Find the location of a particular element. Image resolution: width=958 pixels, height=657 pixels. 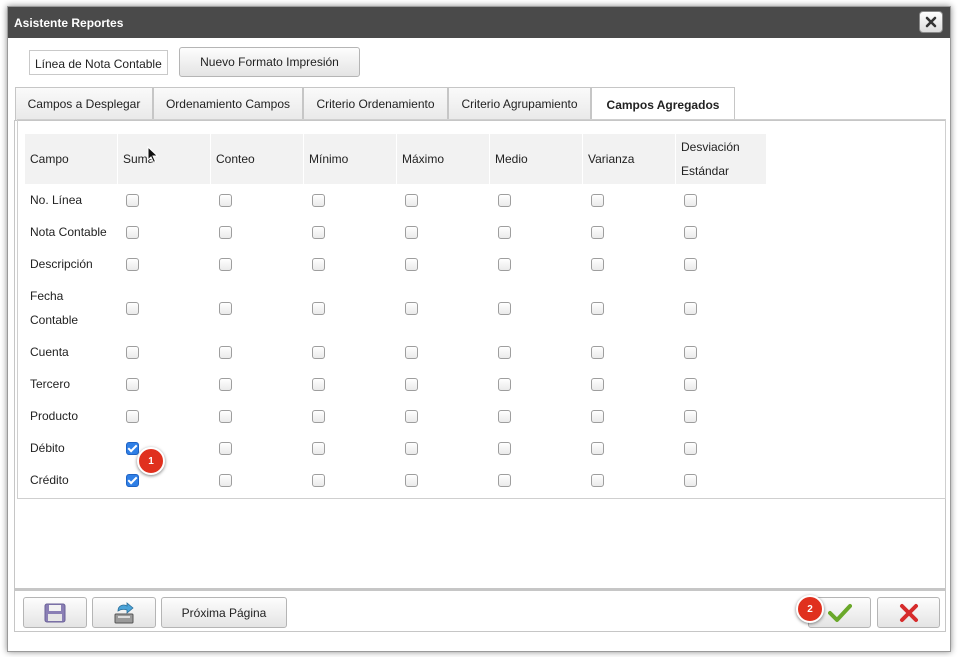

field-name-cell: Fecha Contable is located at coordinates (54, 308).